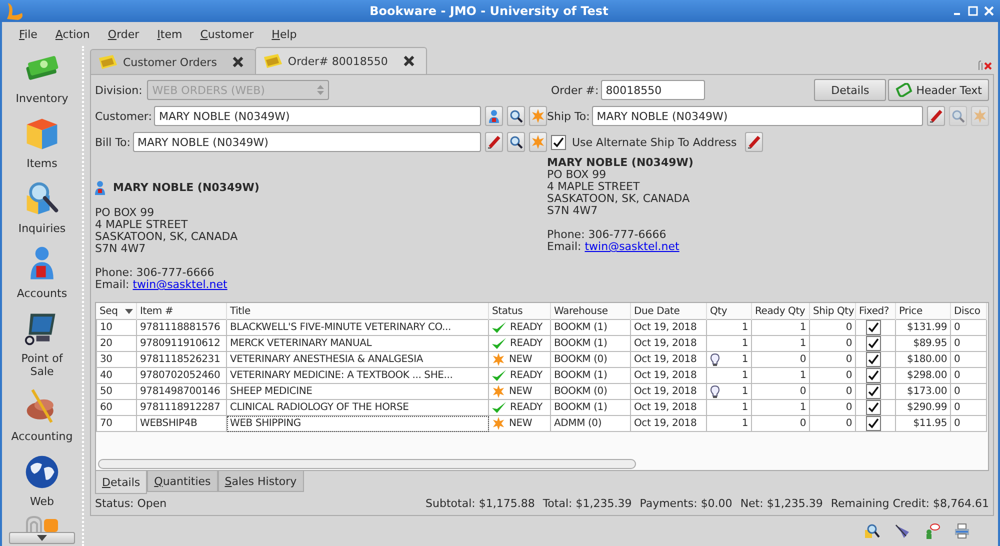 The image size is (1000, 546). Describe the element at coordinates (167, 237) in the screenshot. I see `address-line: SASKATOON, SK, CANADA` at that location.